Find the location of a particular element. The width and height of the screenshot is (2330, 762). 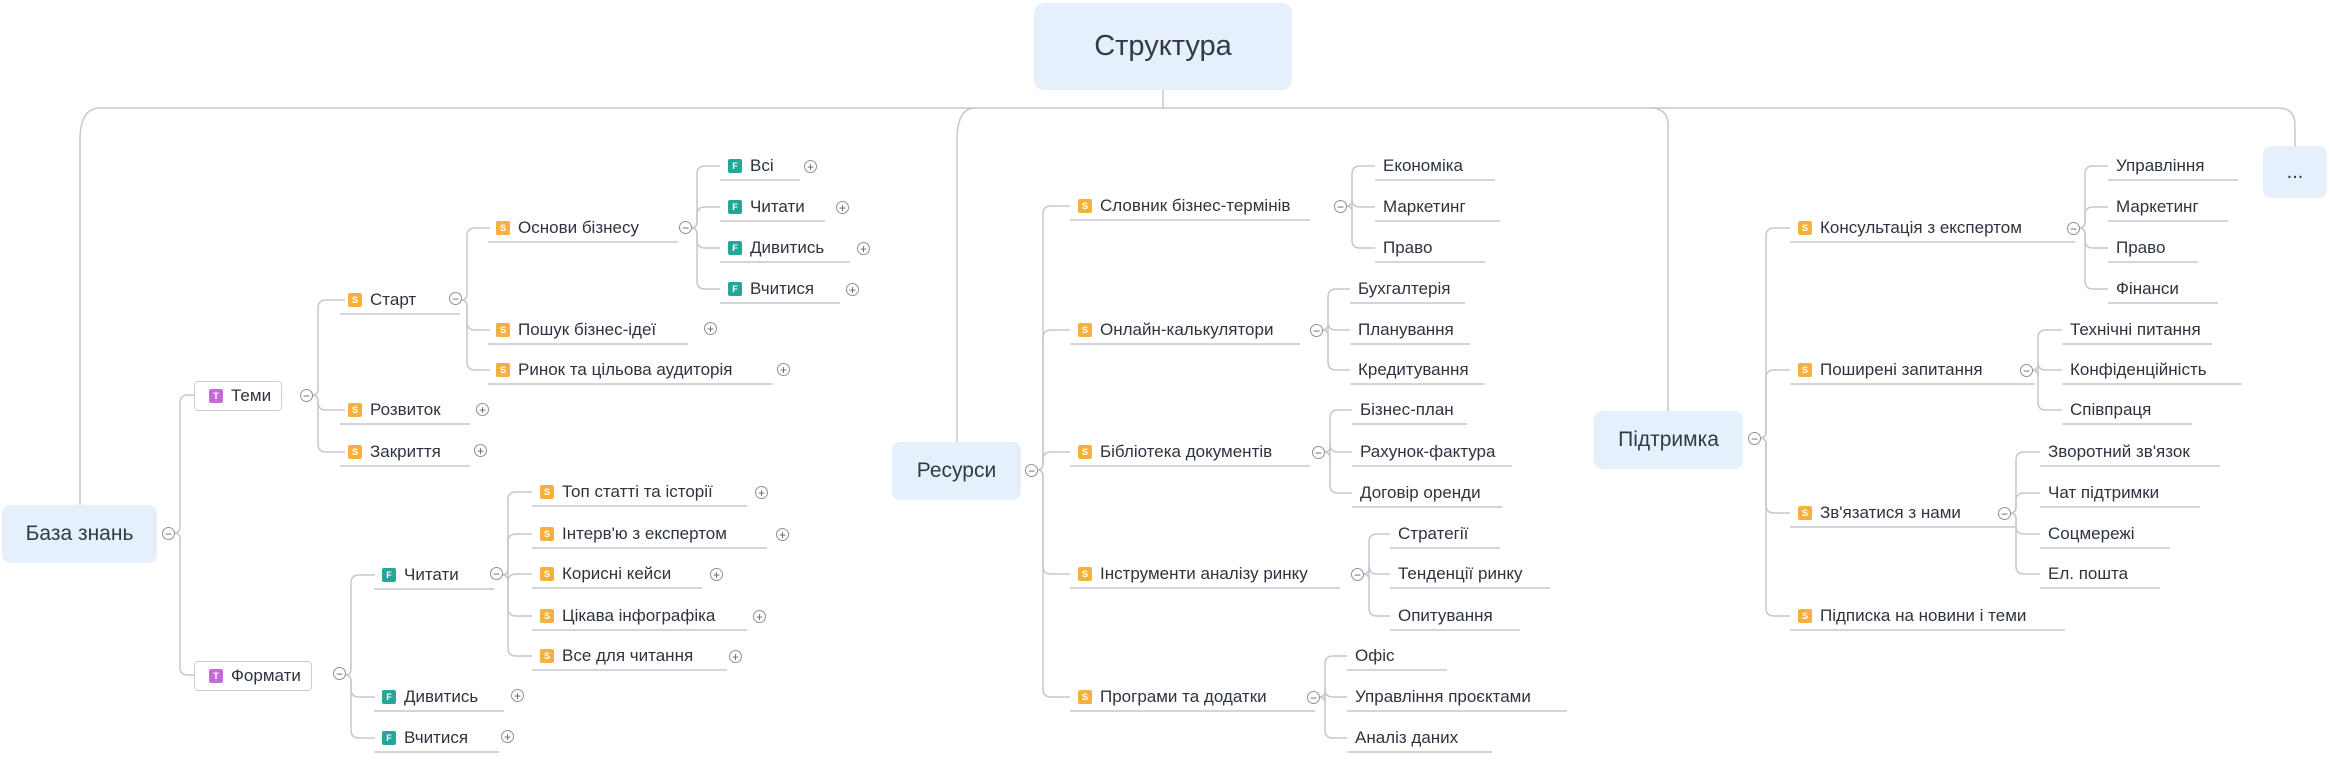

leaf-topic: Соцмережі is located at coordinates (2087, 534).